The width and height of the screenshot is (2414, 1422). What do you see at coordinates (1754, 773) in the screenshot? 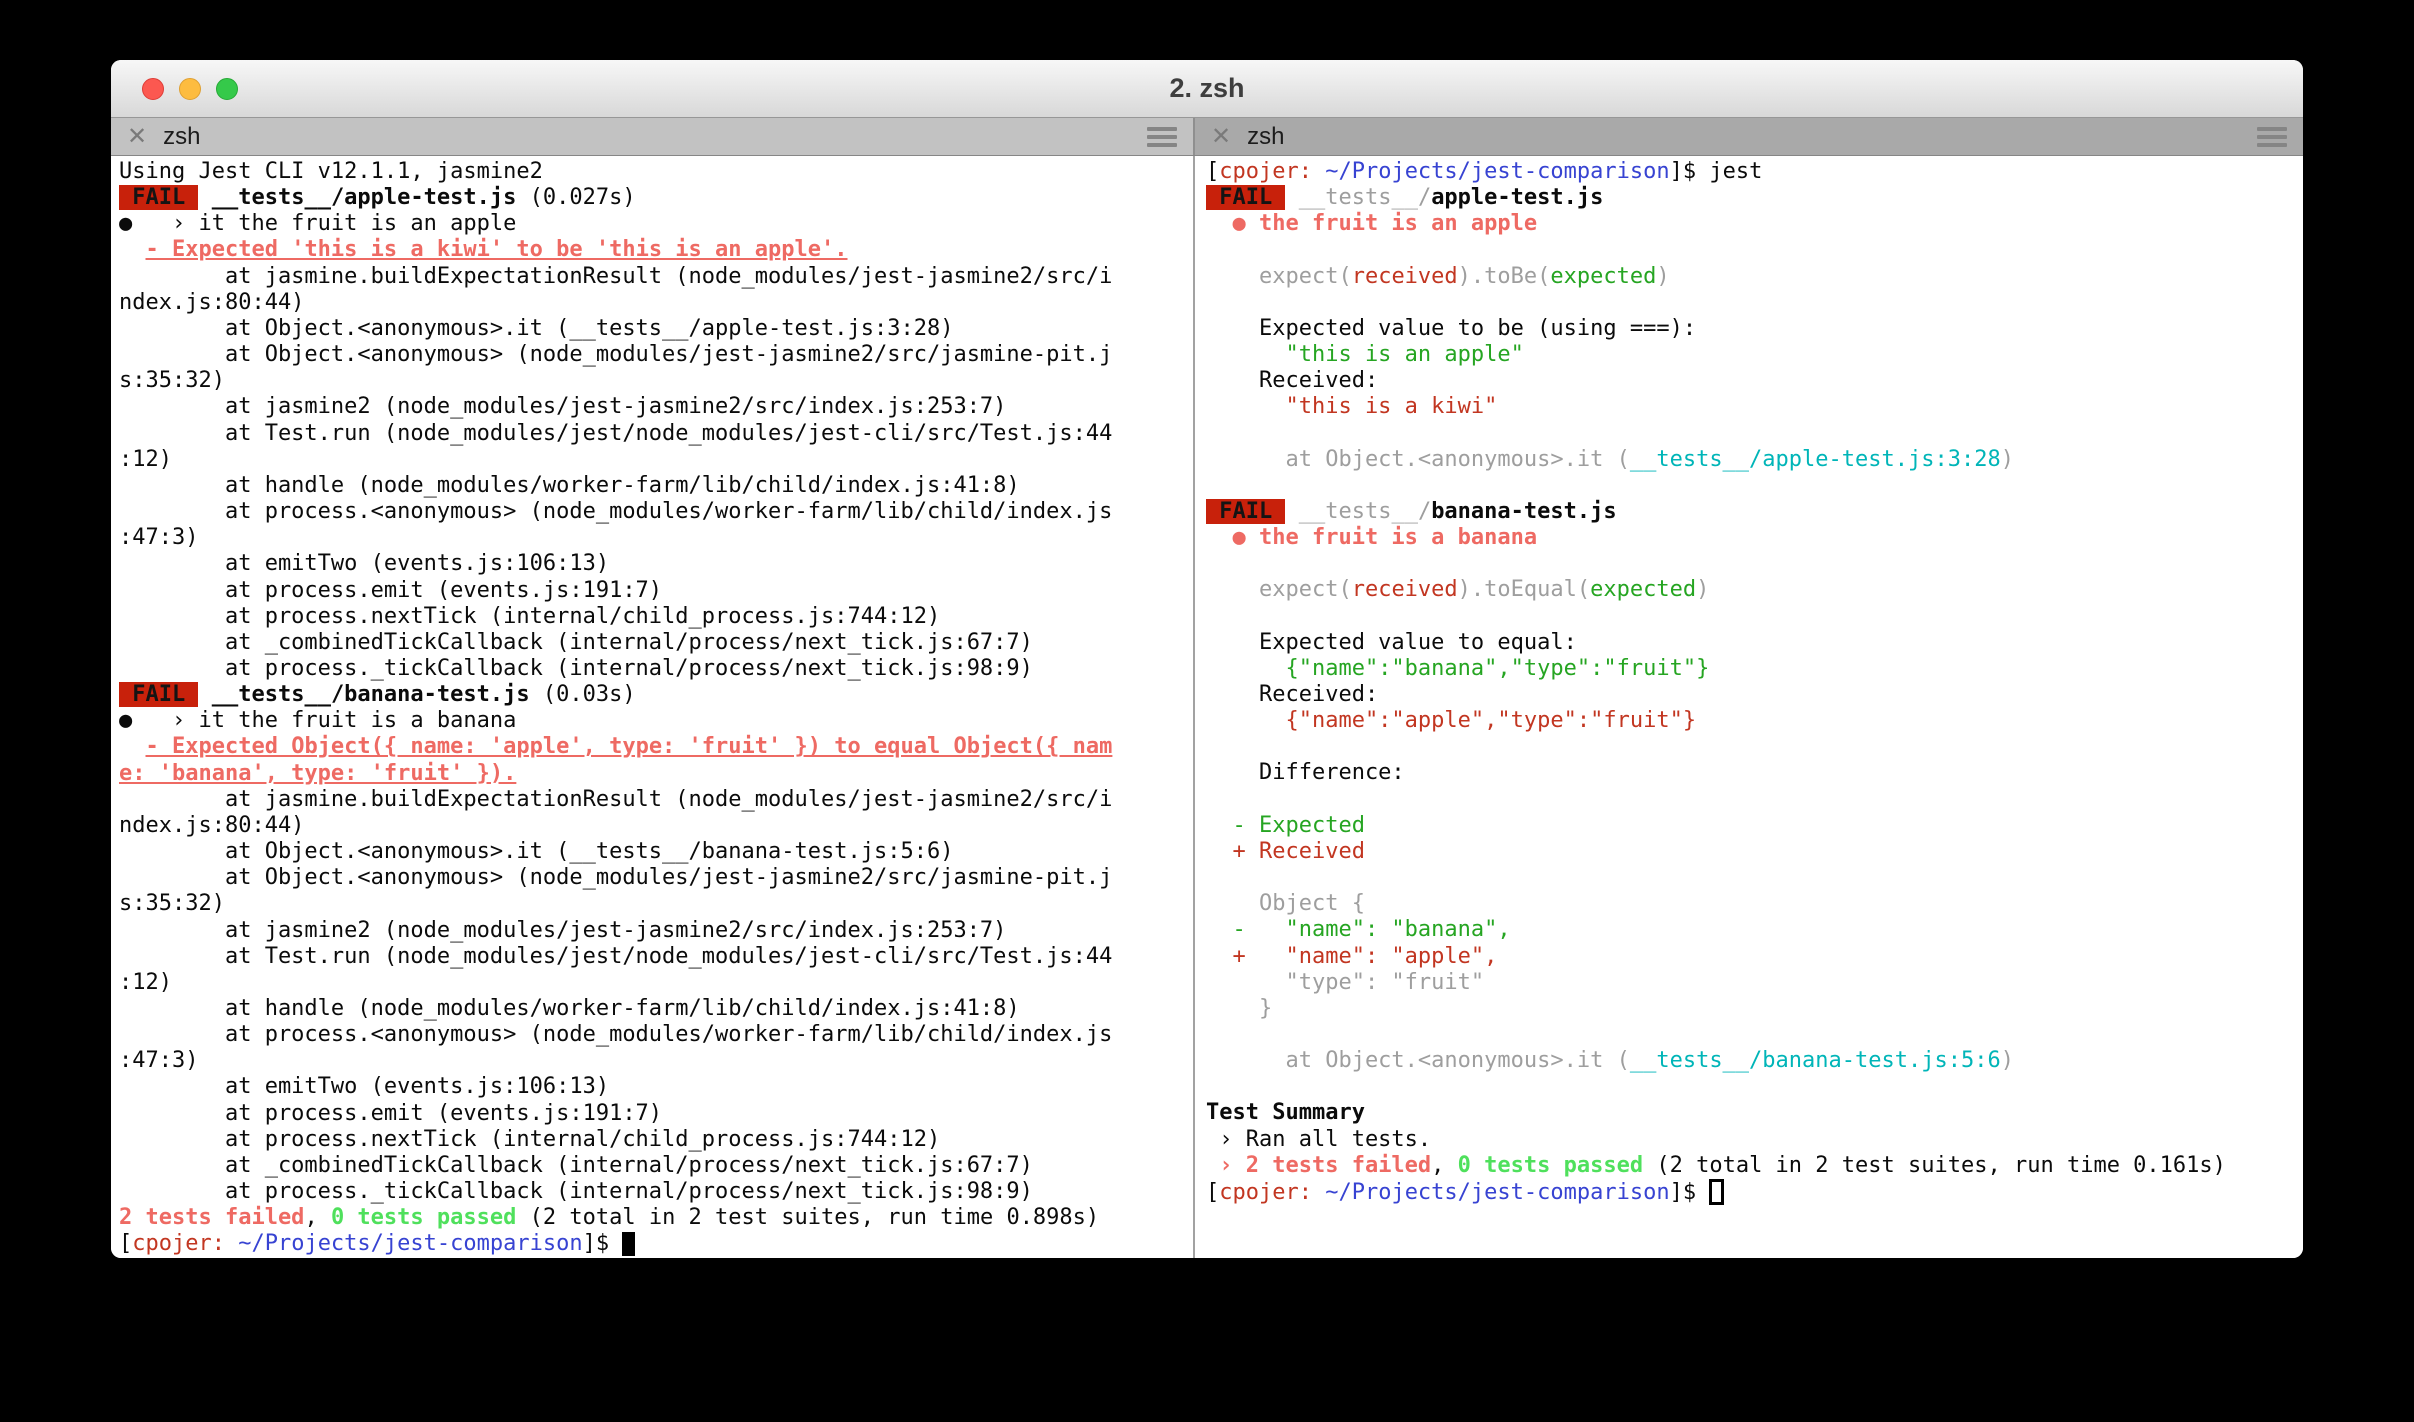
I see `terminal-line: Difference:` at bounding box center [1754, 773].